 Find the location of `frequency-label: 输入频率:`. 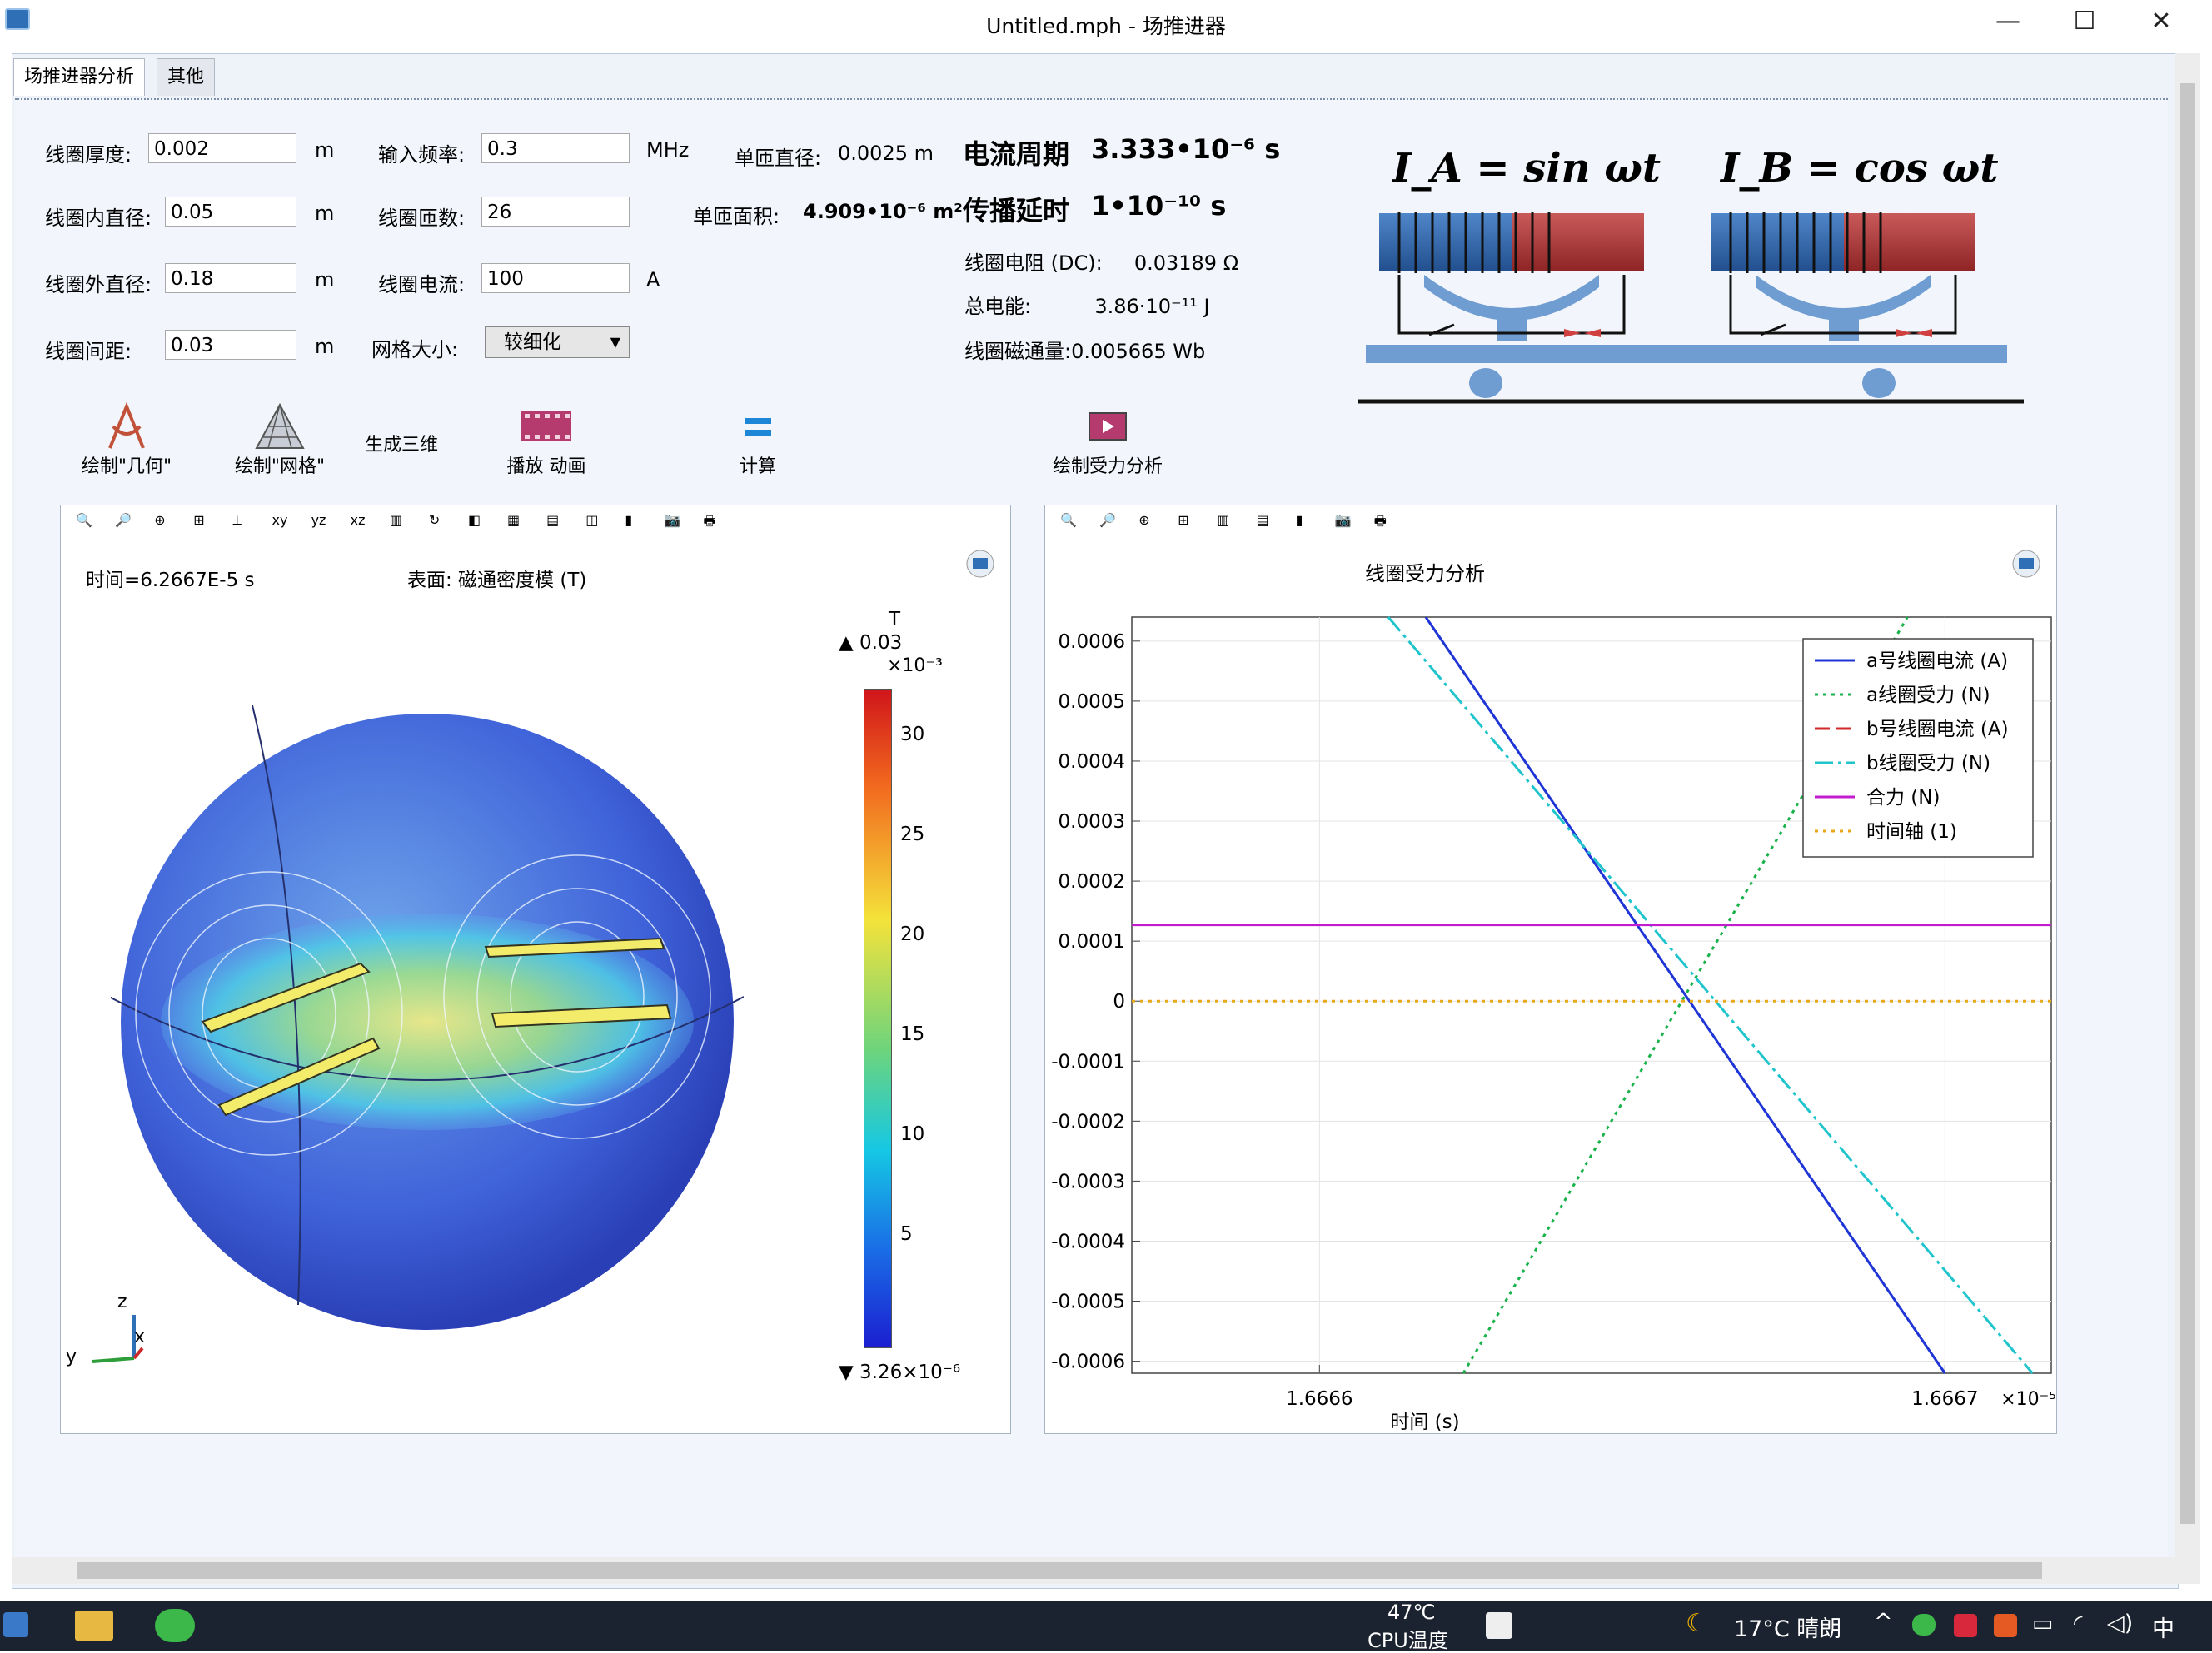

frequency-label: 输入频率: is located at coordinates (422, 155).